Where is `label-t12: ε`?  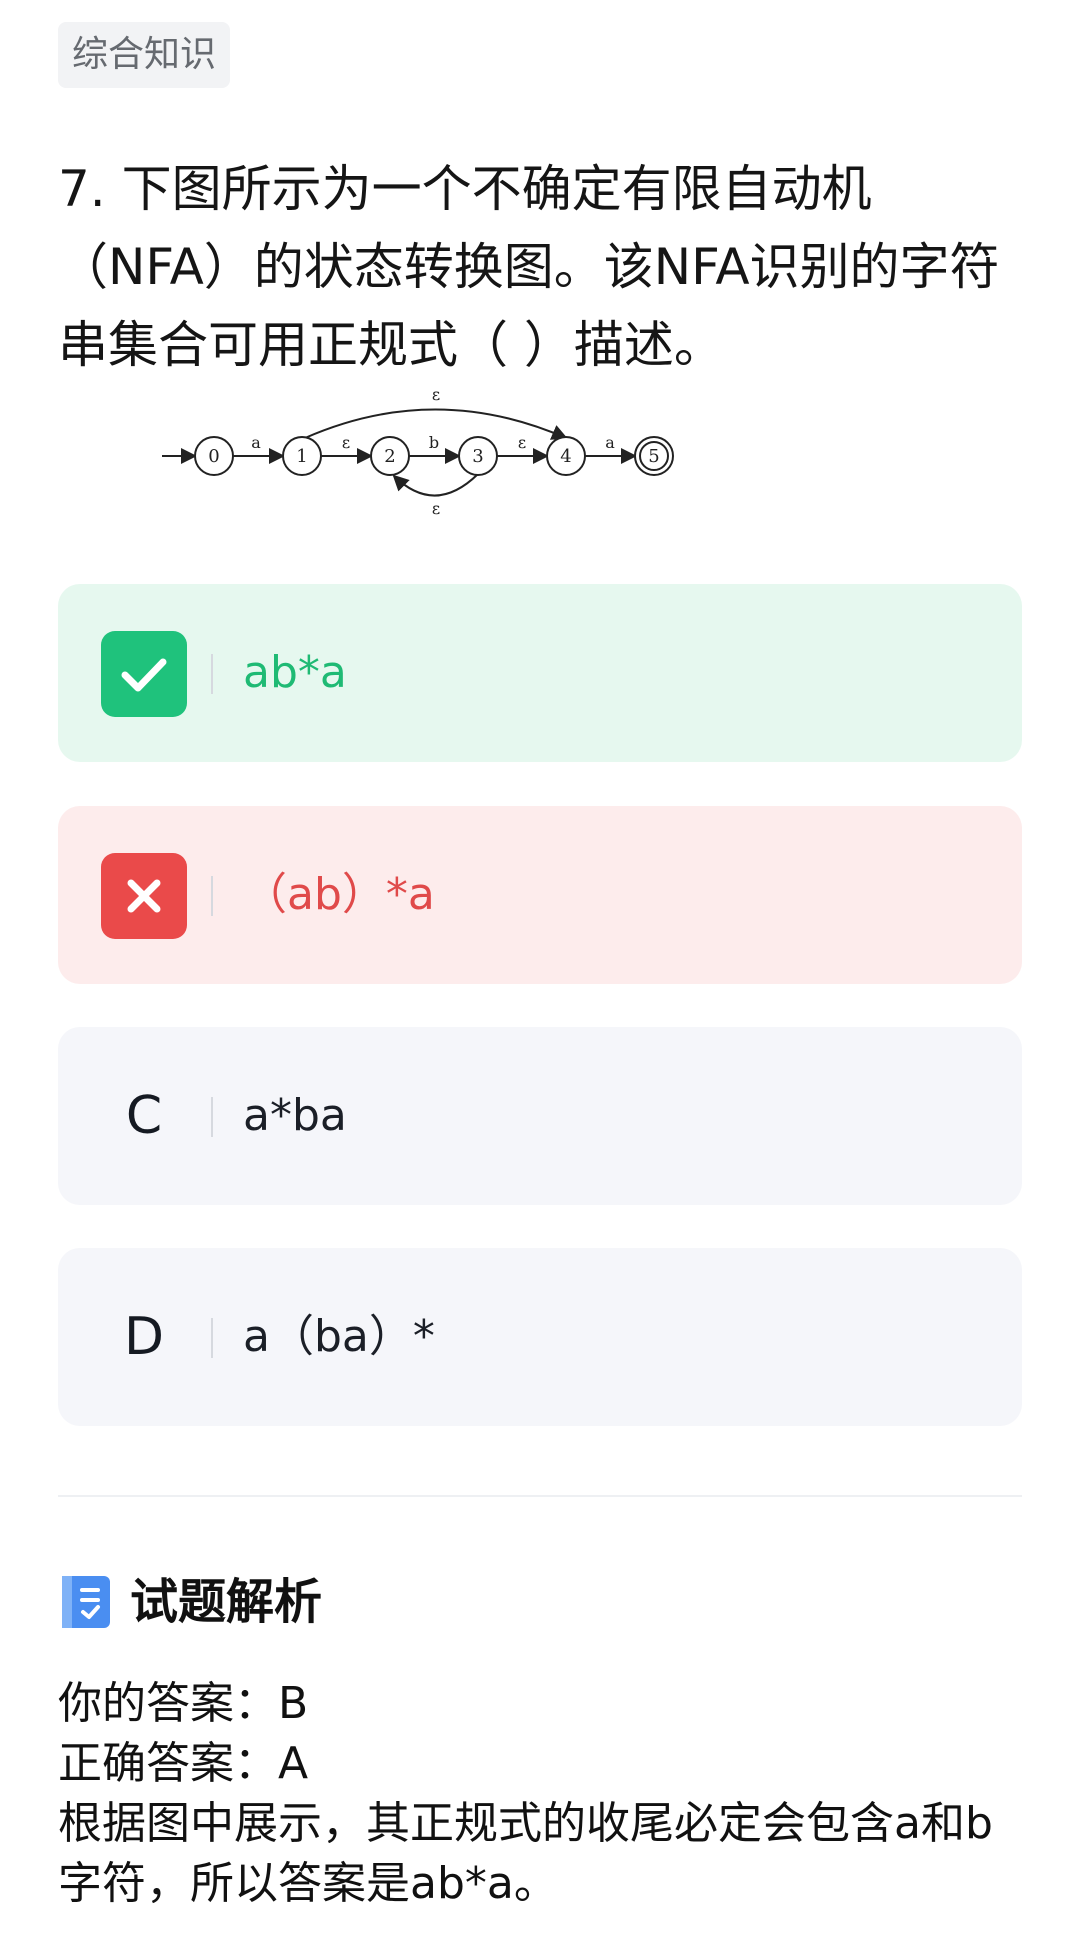 label-t12: ε is located at coordinates (346, 442).